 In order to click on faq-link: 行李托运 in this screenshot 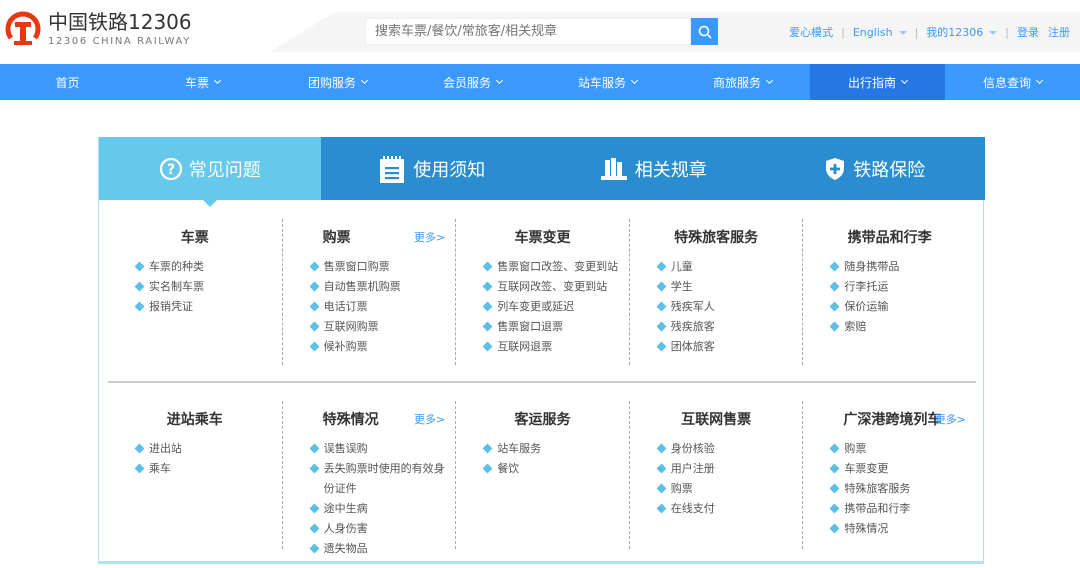, I will do `click(900, 287)`.